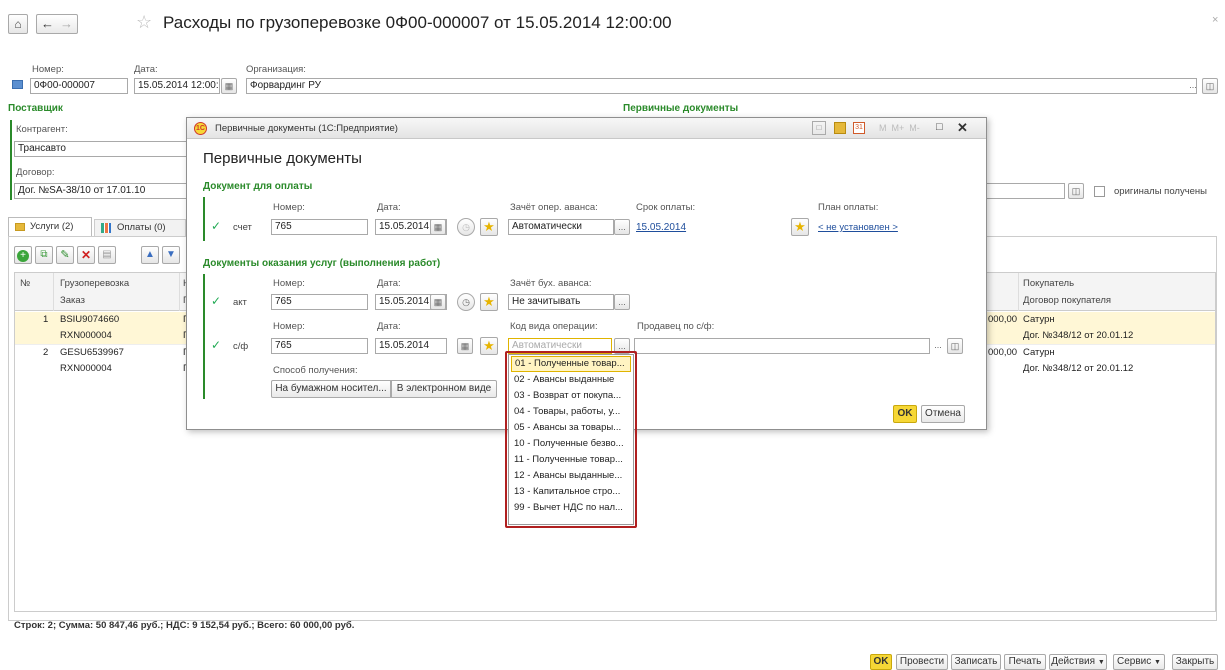 The height and width of the screenshot is (670, 1225). What do you see at coordinates (444, 389) in the screenshot?
I see `electronic-button: В электронном виде` at bounding box center [444, 389].